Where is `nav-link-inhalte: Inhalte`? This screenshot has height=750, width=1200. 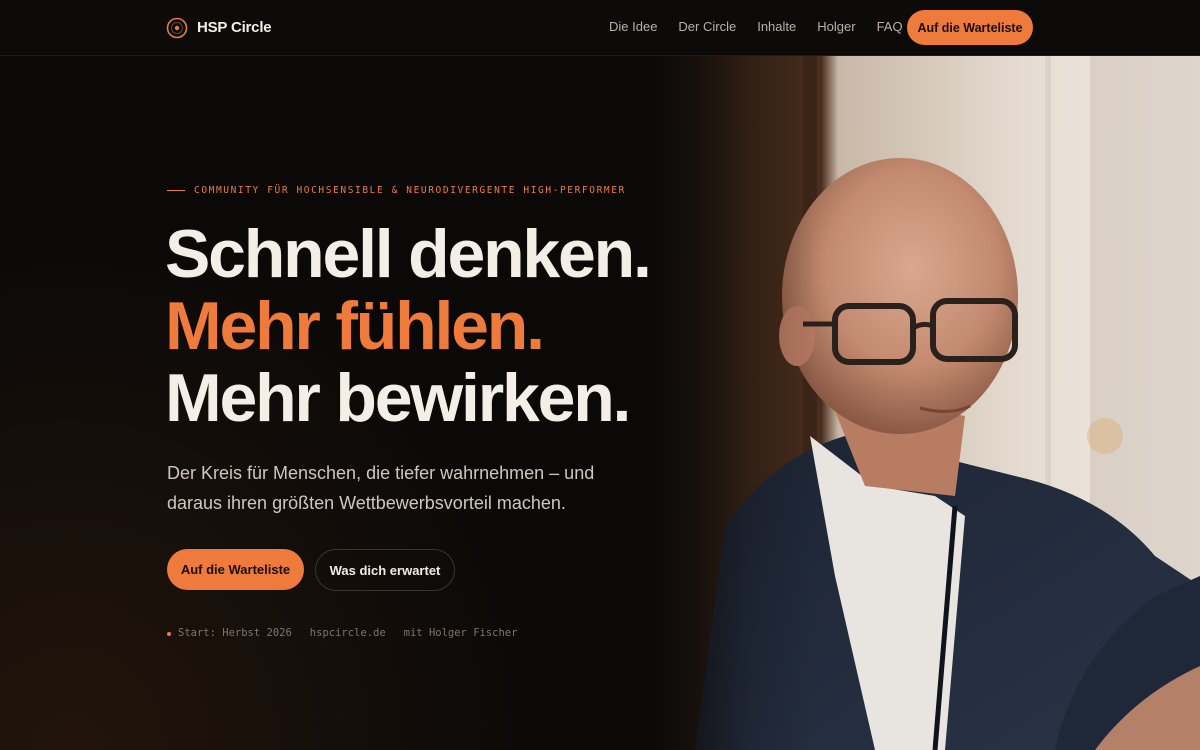 nav-link-inhalte: Inhalte is located at coordinates (776, 26).